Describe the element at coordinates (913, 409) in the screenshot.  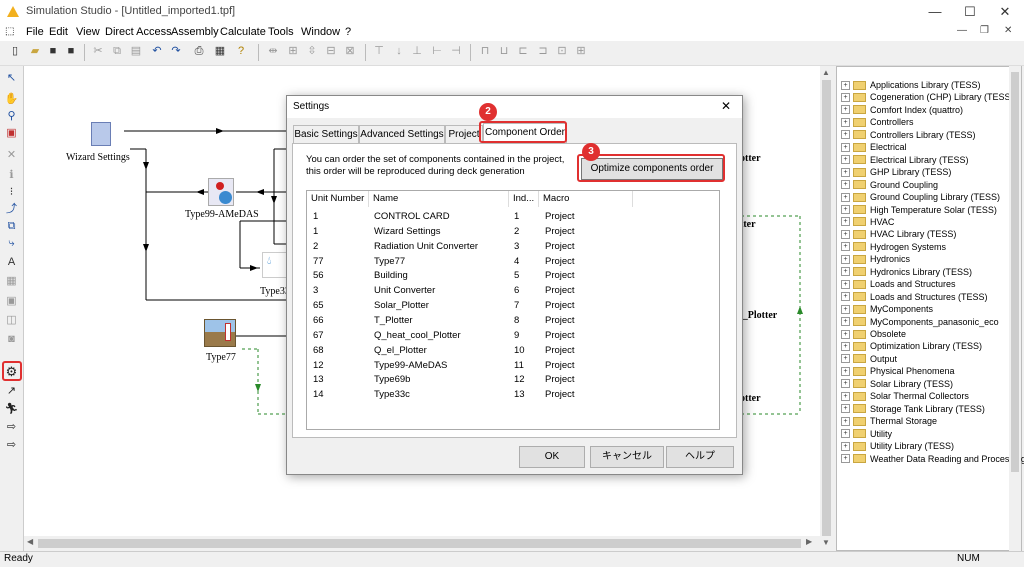
I see `library-folder-item: + Storage Tank Library (TESS)` at that location.